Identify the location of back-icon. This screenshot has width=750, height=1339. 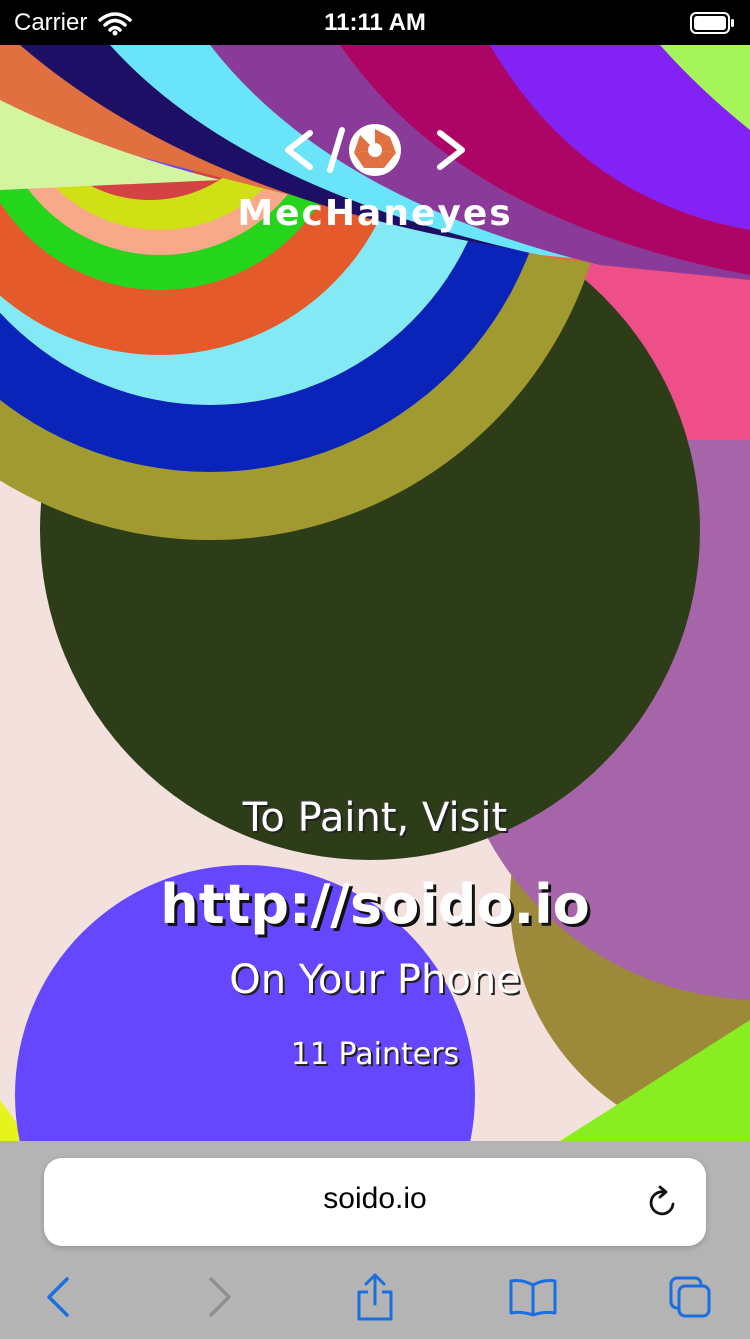
(58, 1299).